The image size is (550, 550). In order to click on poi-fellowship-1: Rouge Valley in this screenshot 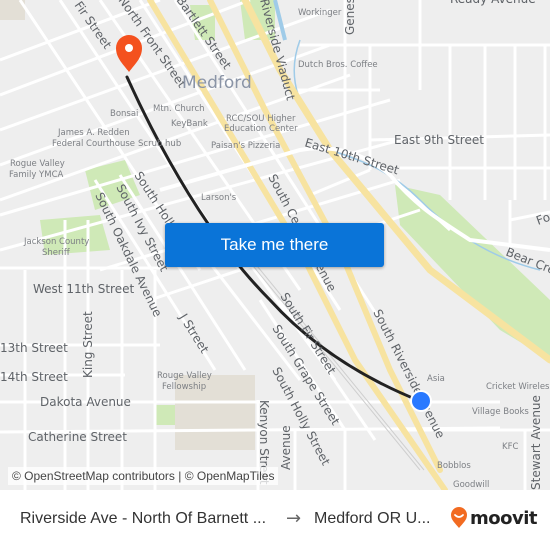, I will do `click(184, 376)`.